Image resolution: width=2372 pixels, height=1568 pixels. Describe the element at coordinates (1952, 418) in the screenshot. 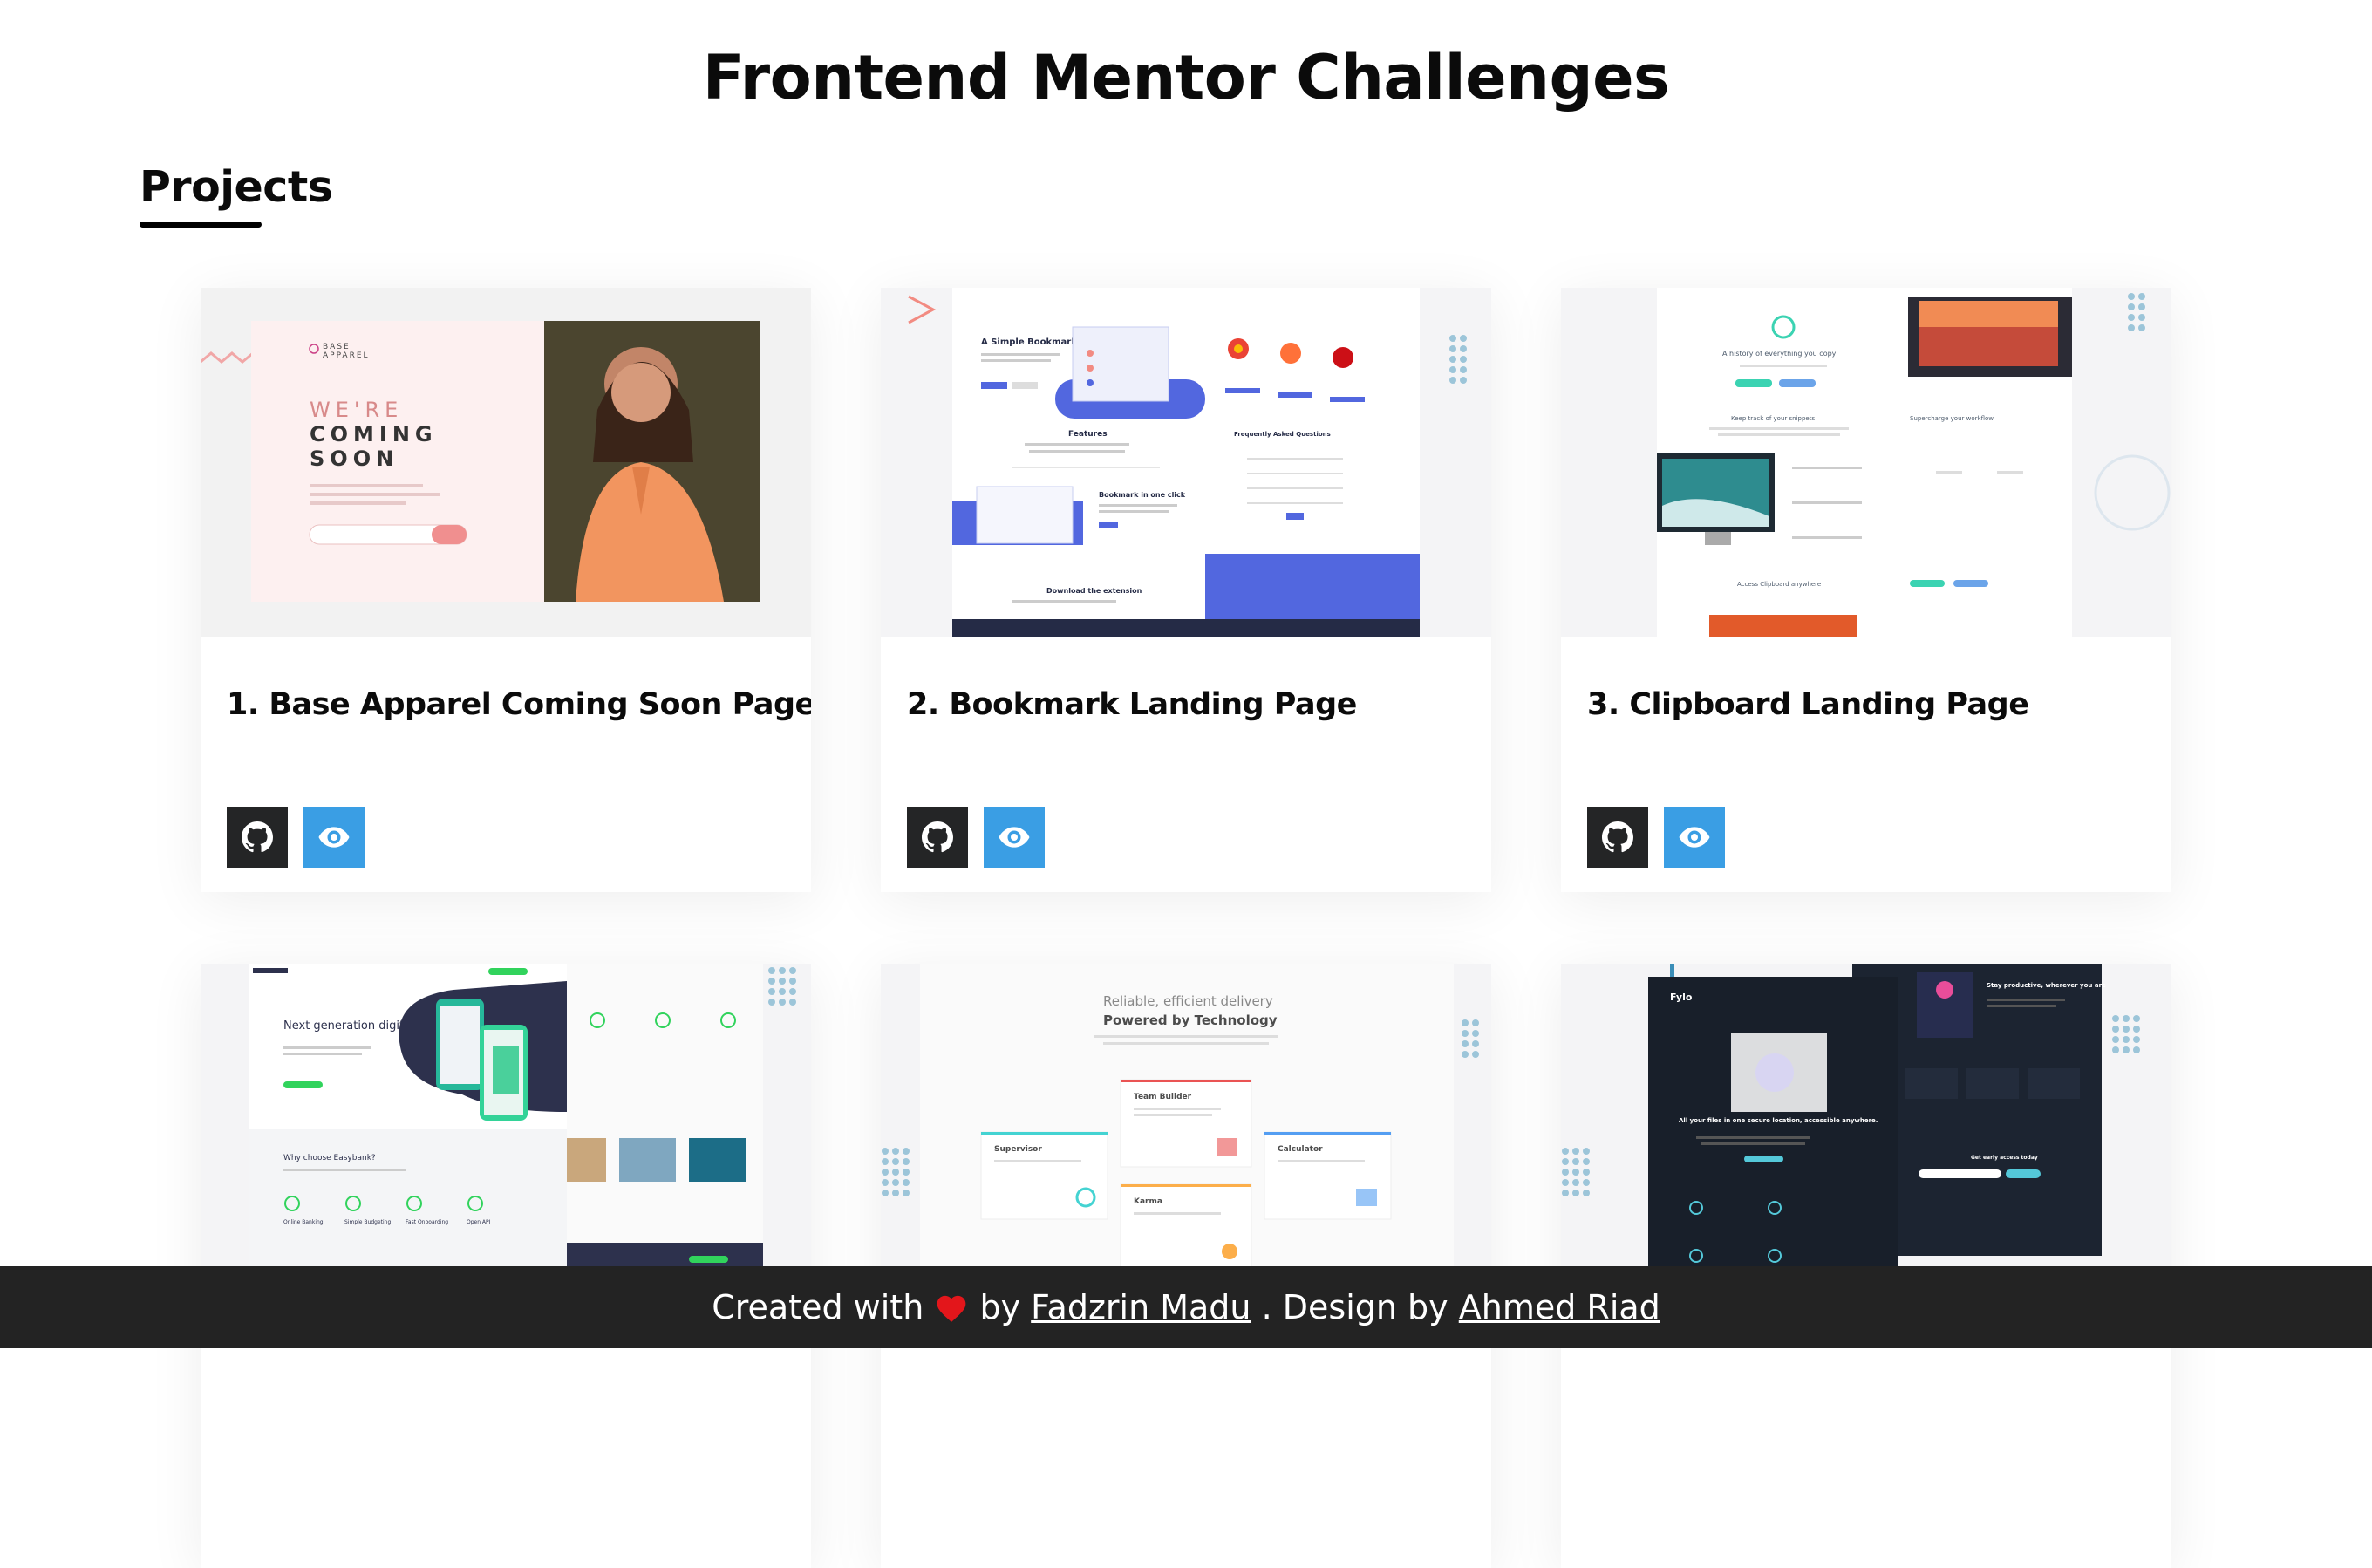

I see `svg-text: Supercharge your workflow` at that location.